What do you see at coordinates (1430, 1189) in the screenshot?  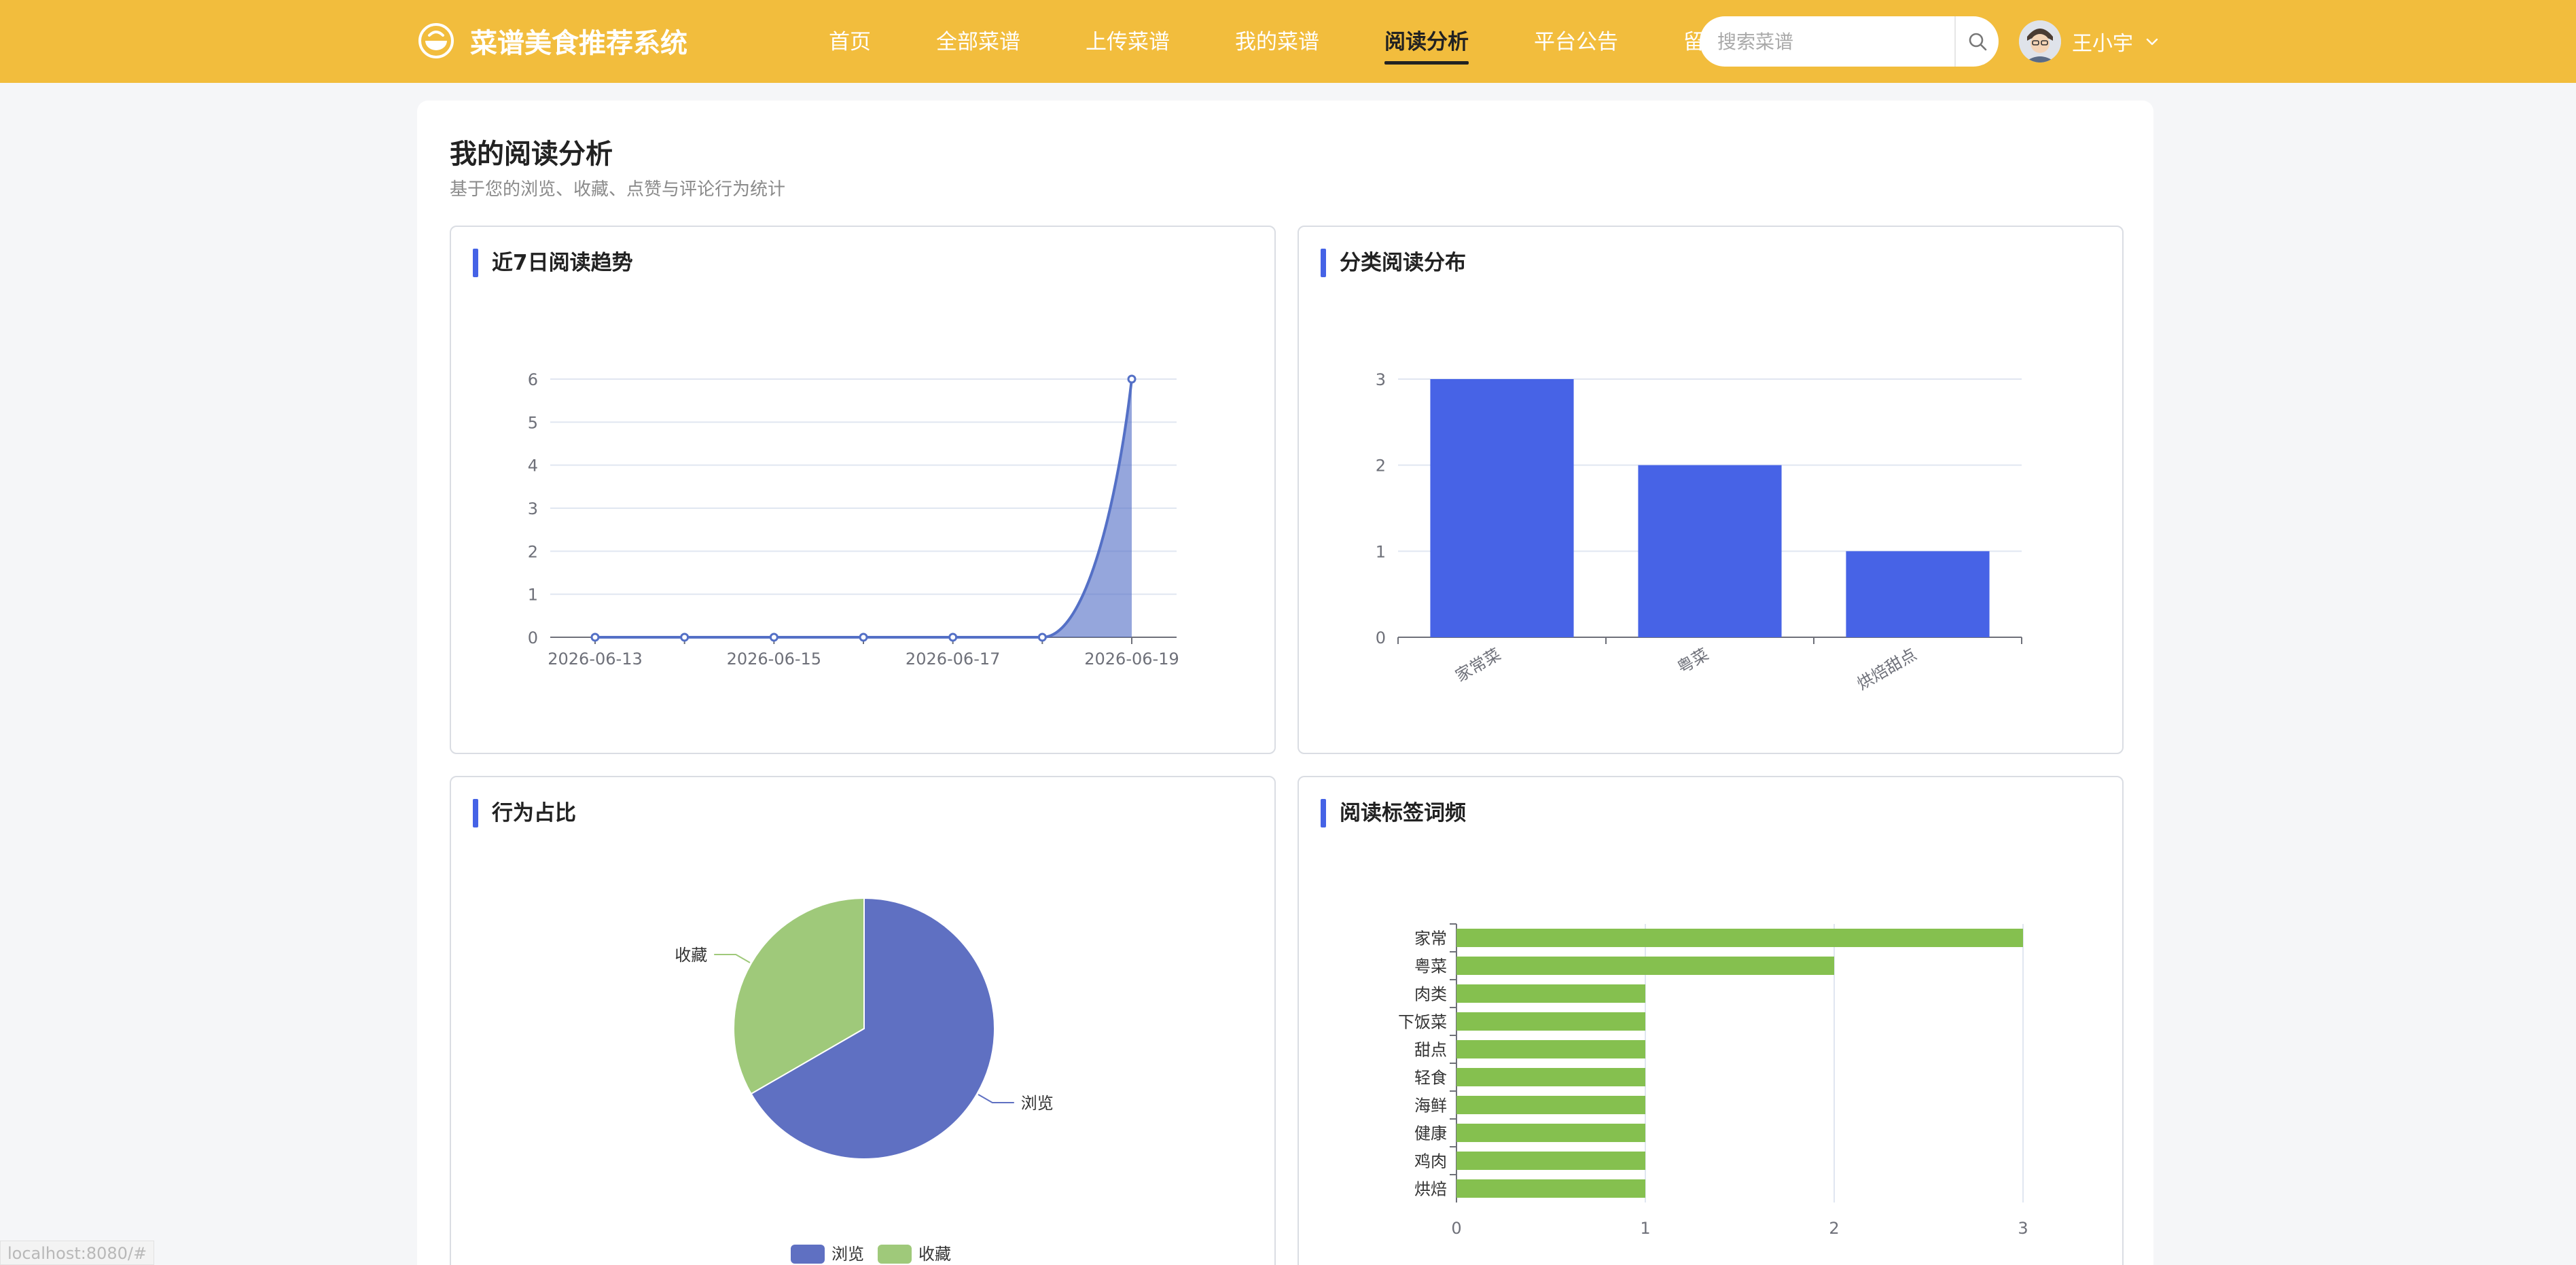 I see `tags-y-tick-label: 烘焙` at bounding box center [1430, 1189].